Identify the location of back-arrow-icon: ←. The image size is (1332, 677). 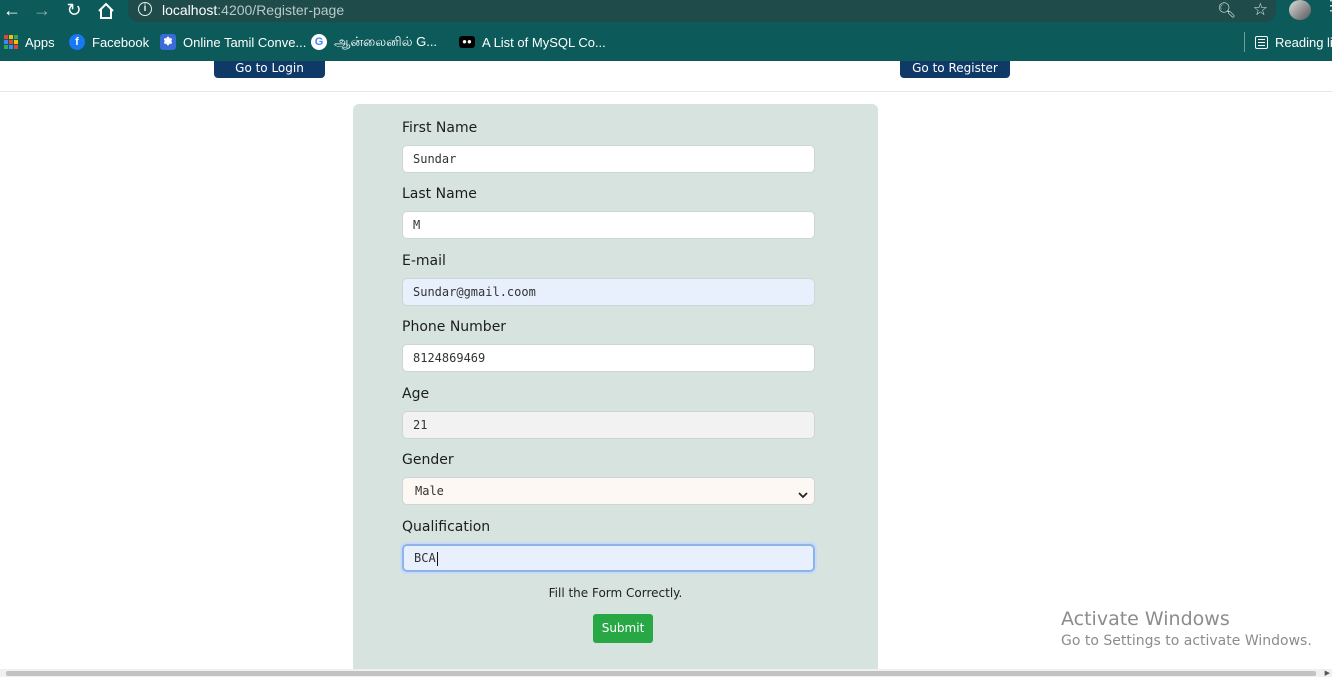
(12, 11).